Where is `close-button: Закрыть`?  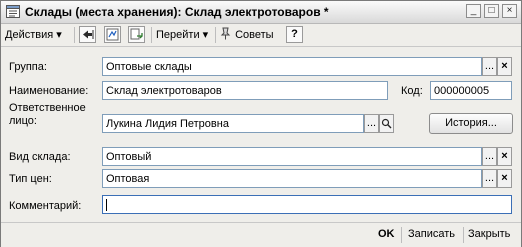 close-button: Закрыть is located at coordinates (489, 234).